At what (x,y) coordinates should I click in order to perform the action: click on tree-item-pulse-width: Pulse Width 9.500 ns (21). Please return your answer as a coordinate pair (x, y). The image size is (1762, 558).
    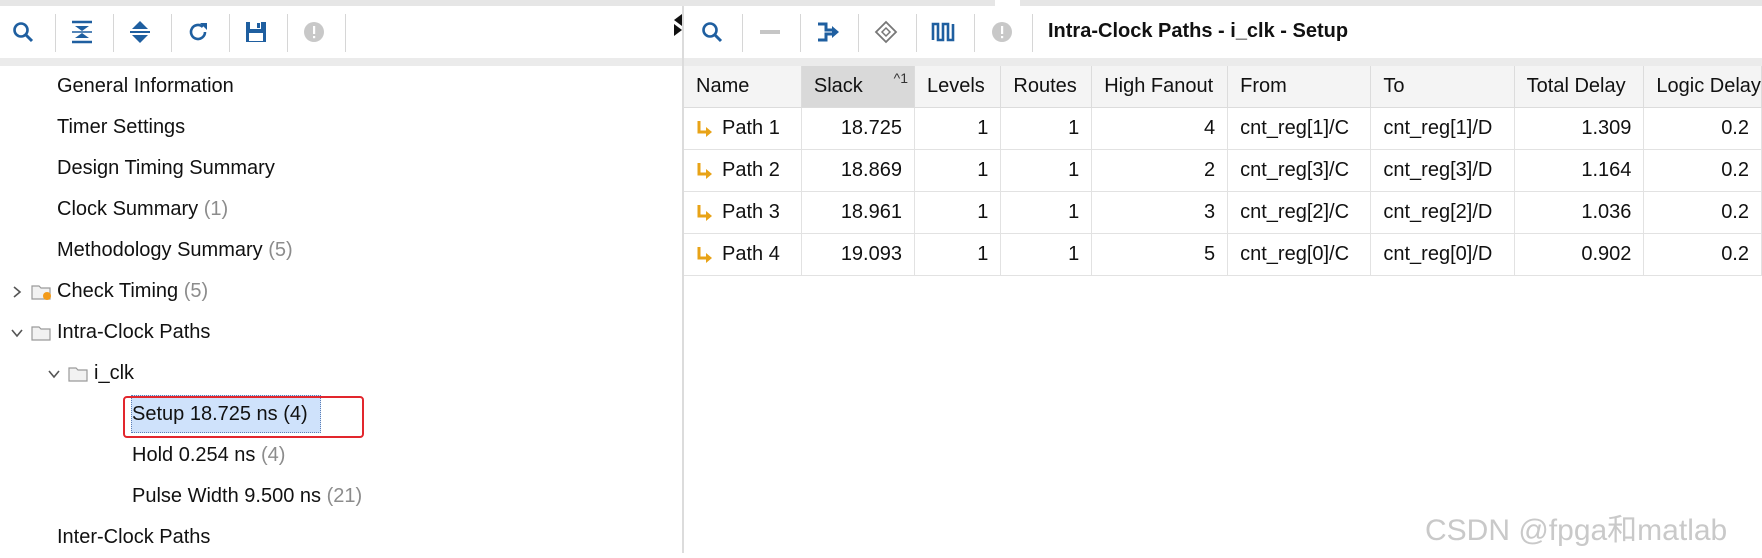
    Looking at the image, I should click on (341, 496).